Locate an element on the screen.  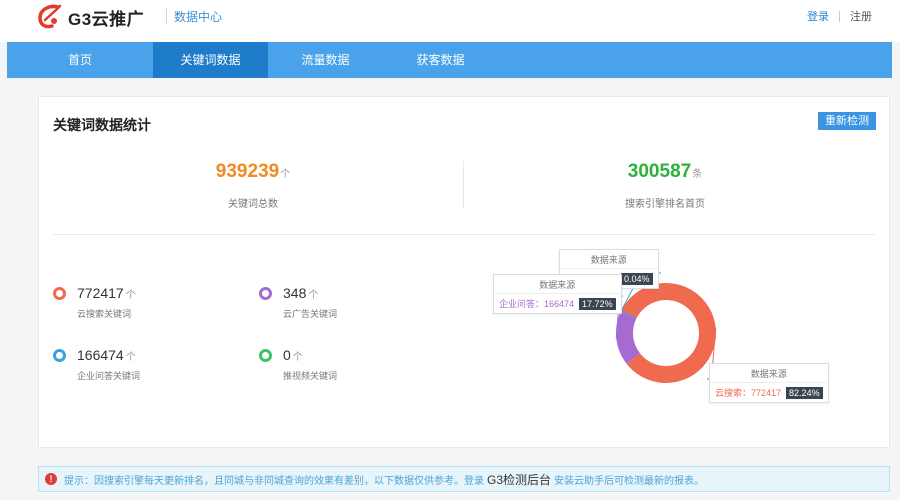
logo: G3云推广 is located at coordinates (90, 17).